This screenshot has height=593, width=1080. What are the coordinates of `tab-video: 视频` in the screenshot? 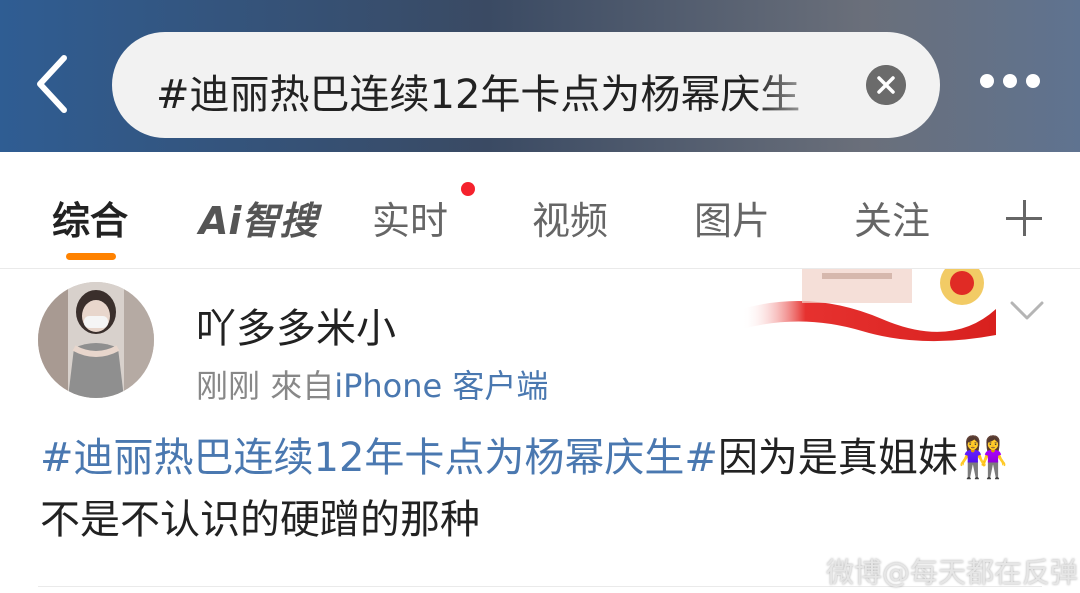 It's located at (570, 217).